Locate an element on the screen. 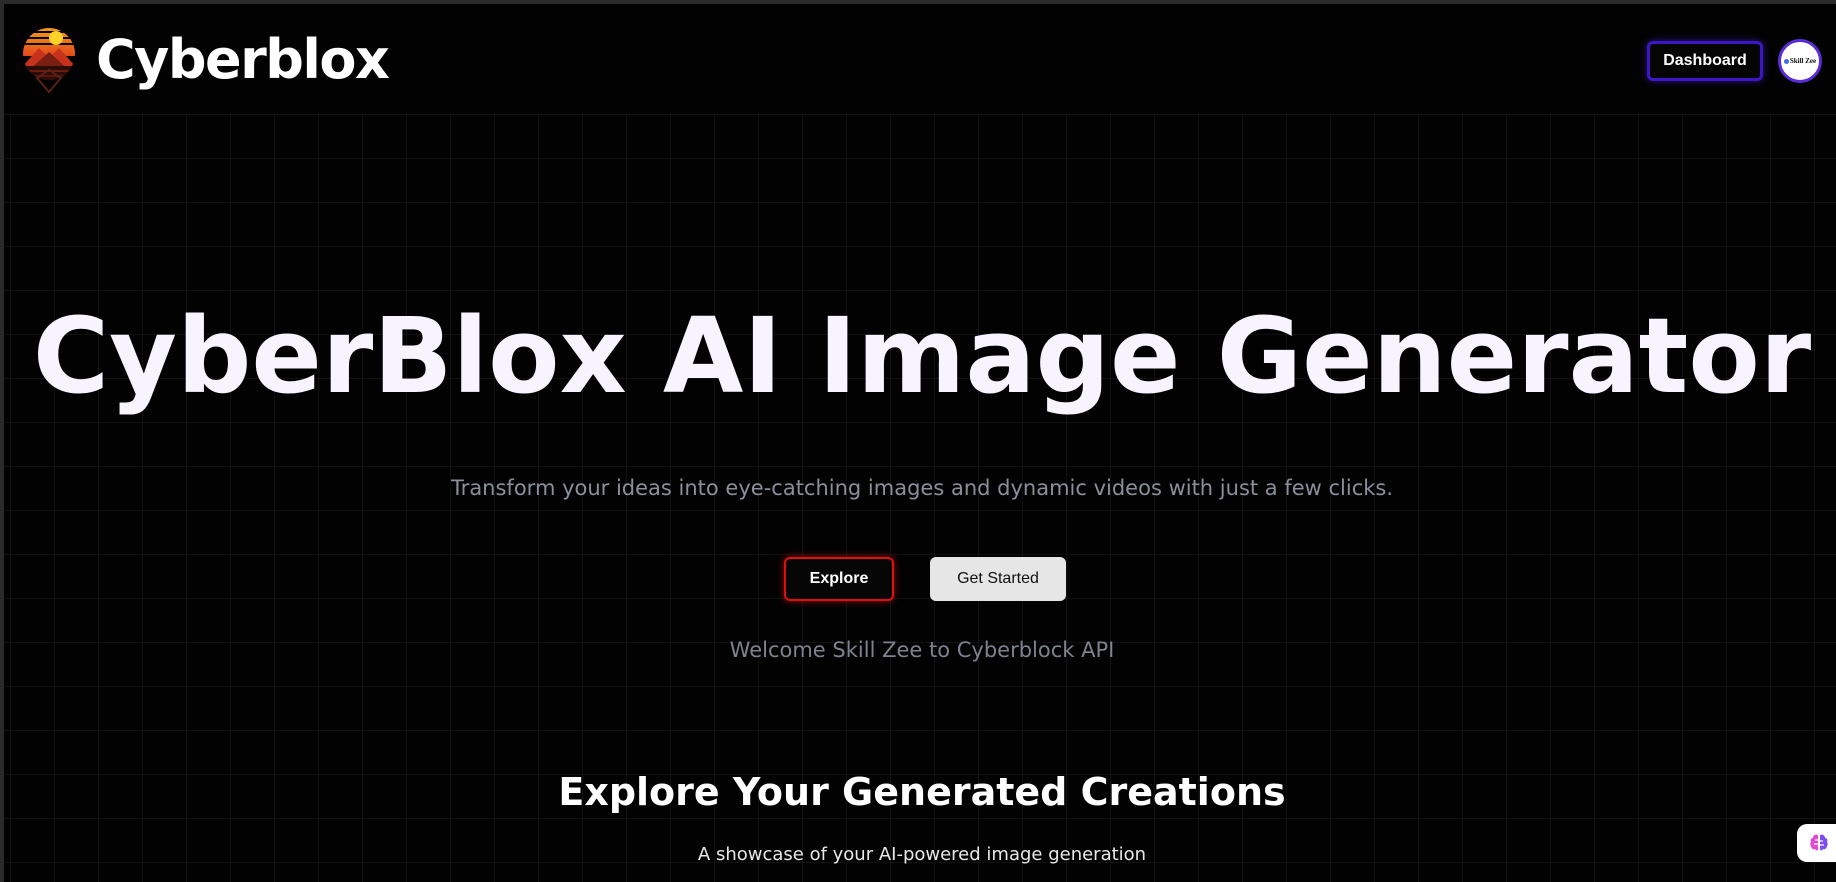 The height and width of the screenshot is (882, 1836). avatar: Skill Zee is located at coordinates (1800, 61).